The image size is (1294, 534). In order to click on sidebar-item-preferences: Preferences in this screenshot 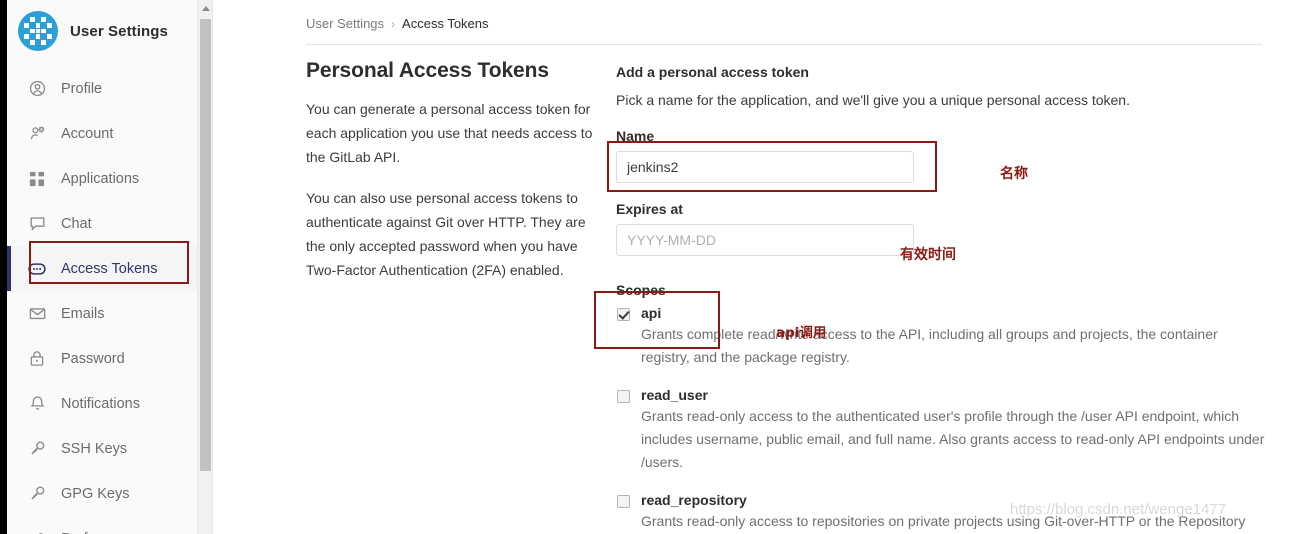, I will do `click(109, 525)`.